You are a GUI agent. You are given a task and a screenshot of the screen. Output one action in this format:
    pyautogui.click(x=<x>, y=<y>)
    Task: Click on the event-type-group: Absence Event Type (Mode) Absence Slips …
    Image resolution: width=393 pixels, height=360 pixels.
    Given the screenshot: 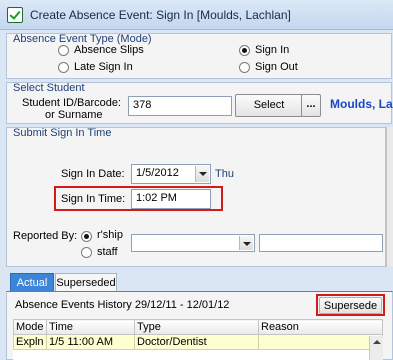 What is the action you would take?
    pyautogui.click(x=199, y=56)
    